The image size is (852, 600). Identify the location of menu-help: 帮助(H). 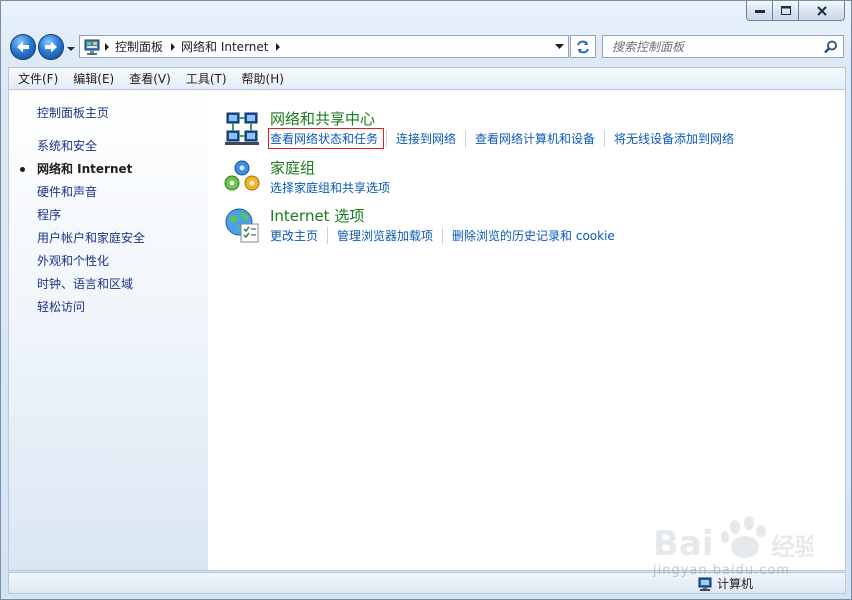
(261, 79).